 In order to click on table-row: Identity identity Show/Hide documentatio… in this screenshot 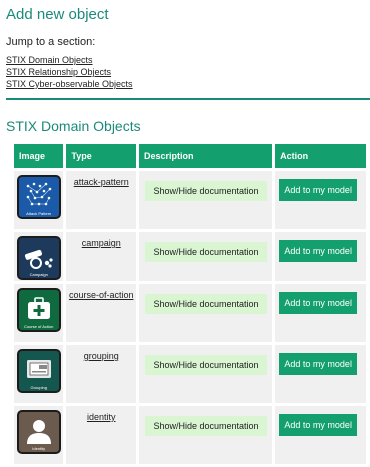, I will do `click(190, 435)`.